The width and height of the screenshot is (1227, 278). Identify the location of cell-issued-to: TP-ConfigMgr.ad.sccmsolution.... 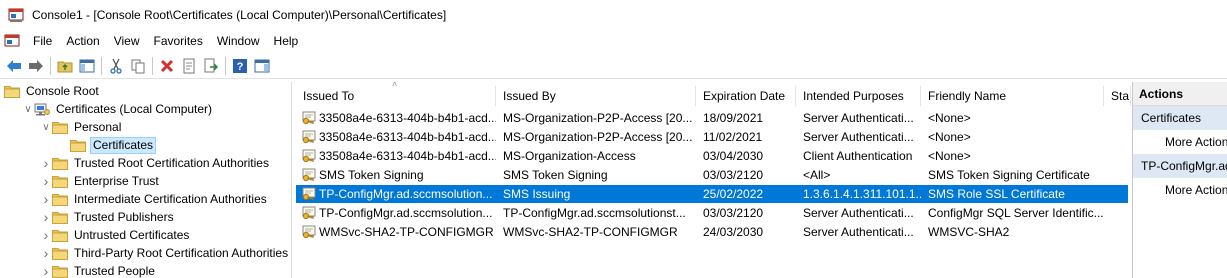
(396, 194).